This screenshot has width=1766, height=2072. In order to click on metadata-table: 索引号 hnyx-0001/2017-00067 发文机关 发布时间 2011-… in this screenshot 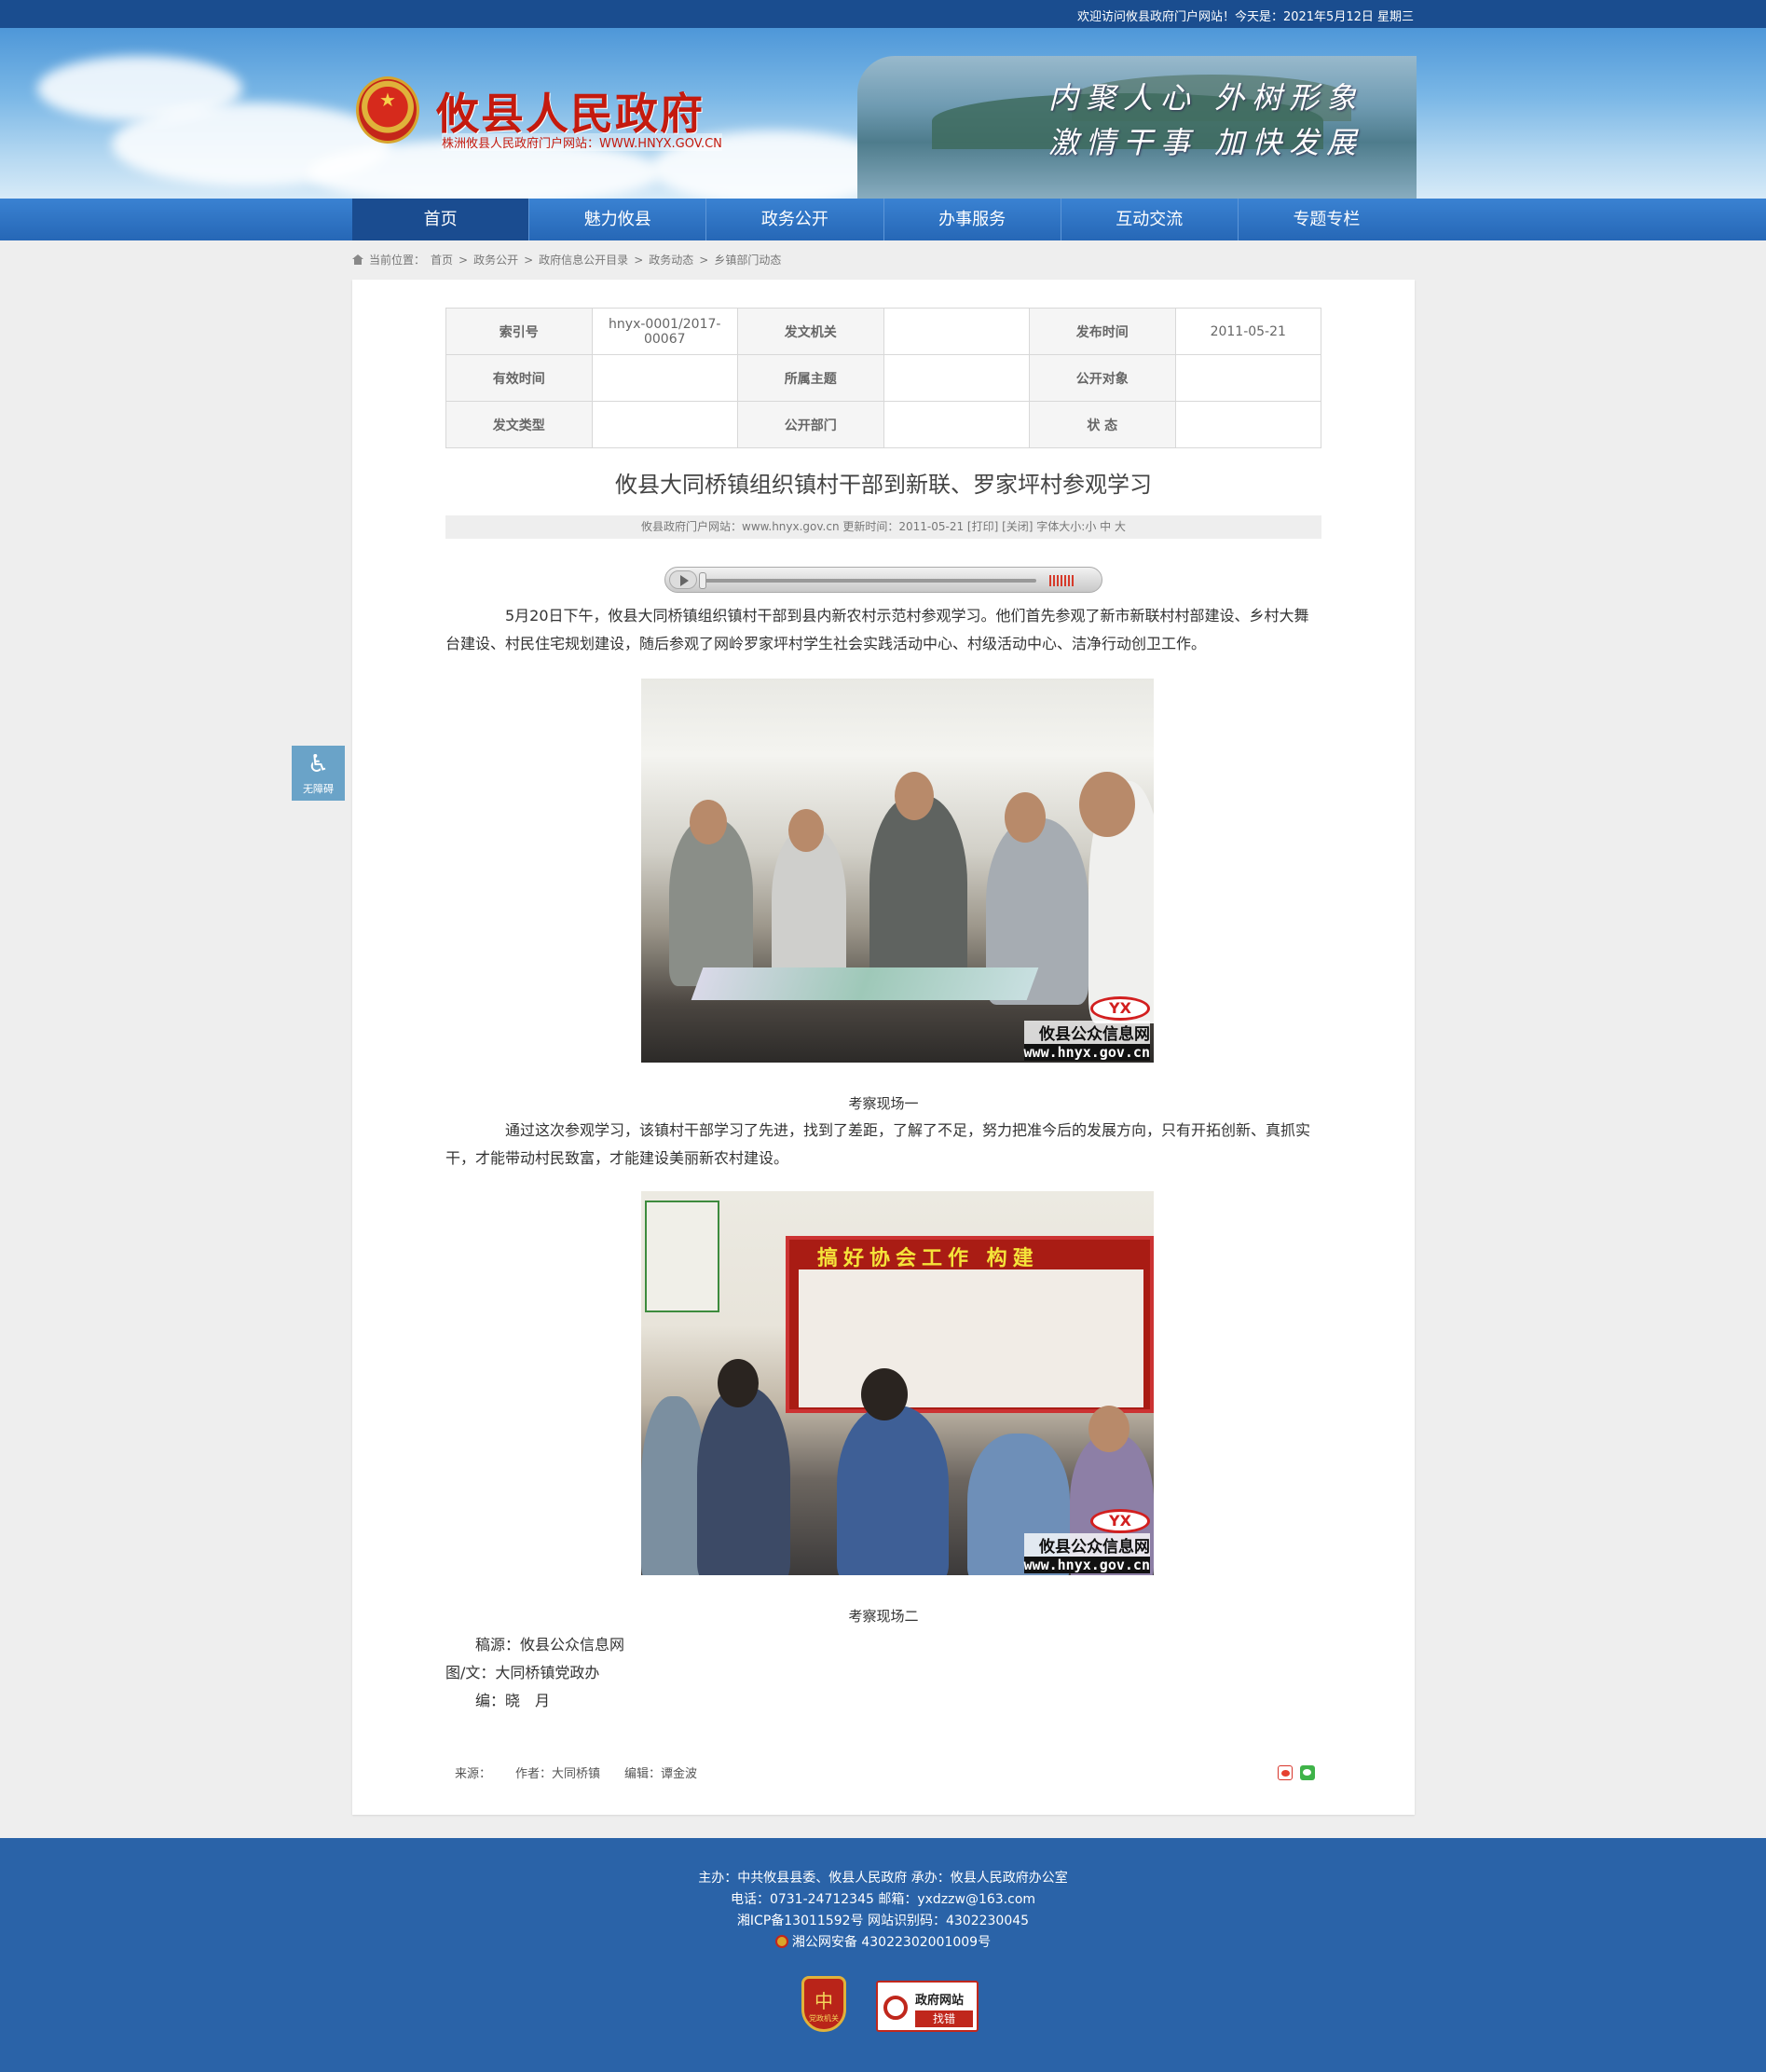, I will do `click(883, 378)`.